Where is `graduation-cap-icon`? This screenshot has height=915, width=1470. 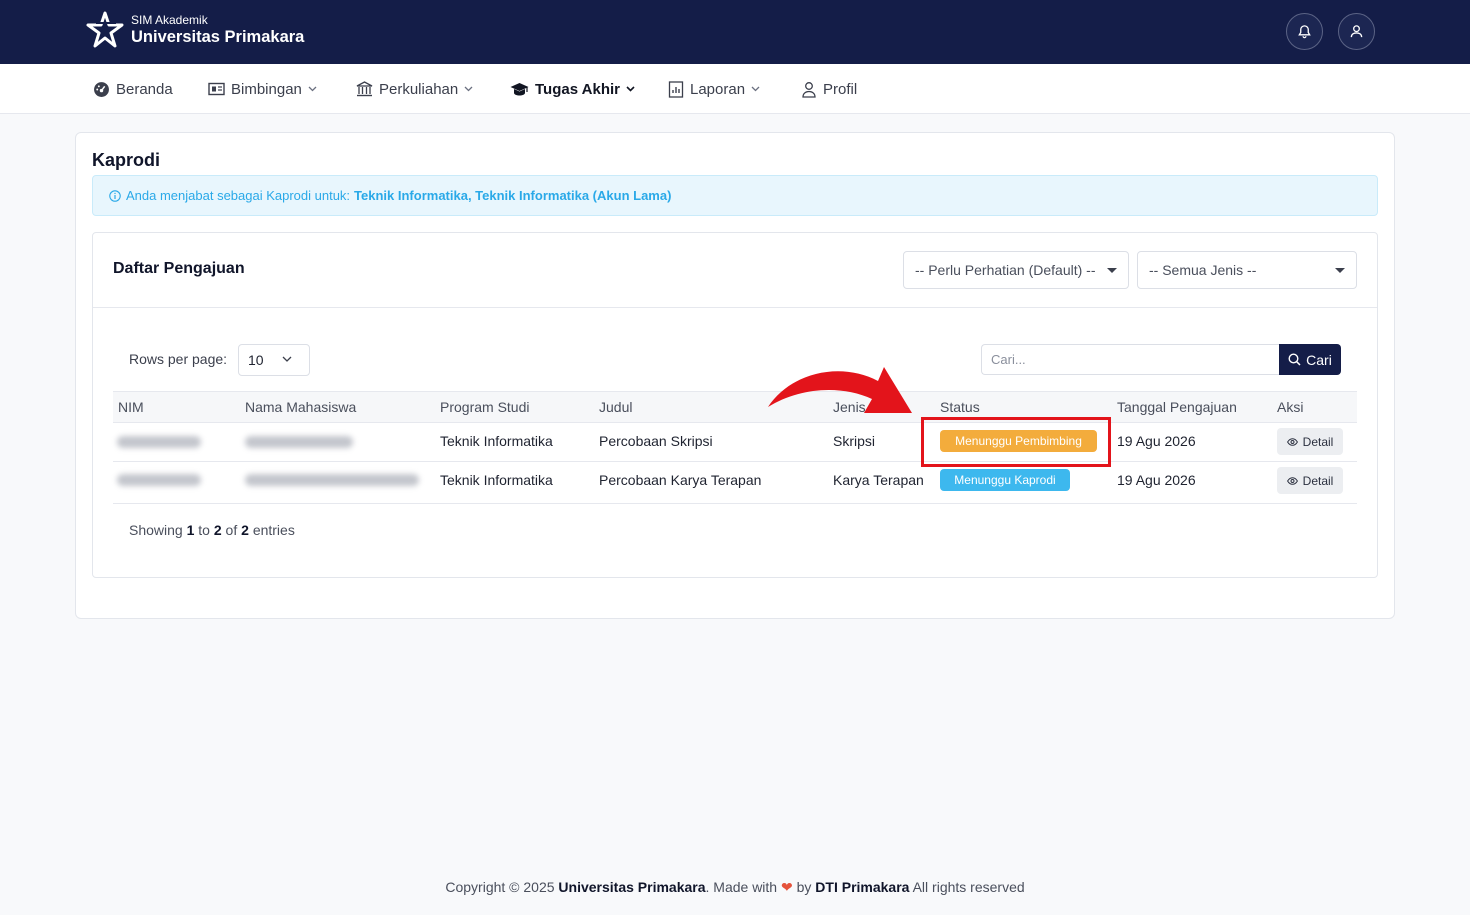 graduation-cap-icon is located at coordinates (519, 88).